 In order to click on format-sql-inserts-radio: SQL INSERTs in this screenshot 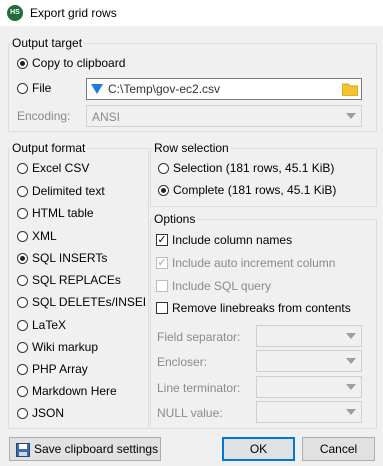, I will do `click(62, 258)`.